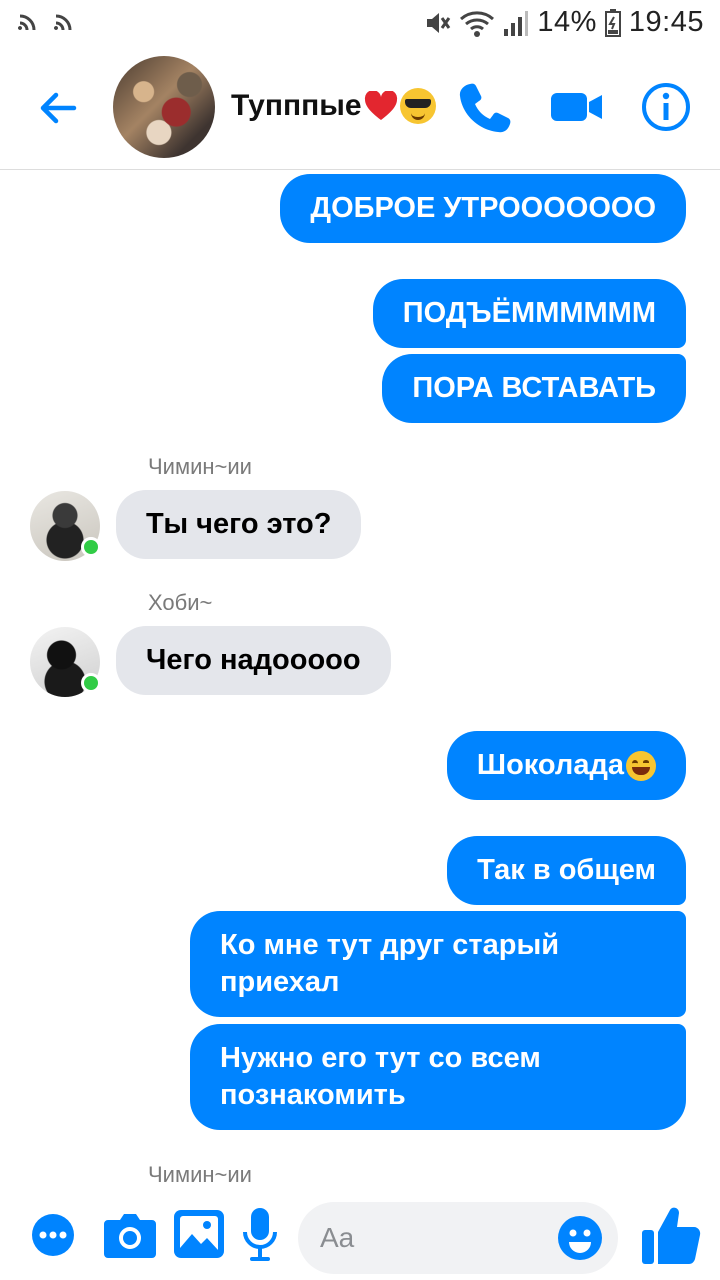 Image resolution: width=720 pixels, height=1280 pixels. What do you see at coordinates (313, 1095) in the screenshot?
I see `message-text: познакомить` at bounding box center [313, 1095].